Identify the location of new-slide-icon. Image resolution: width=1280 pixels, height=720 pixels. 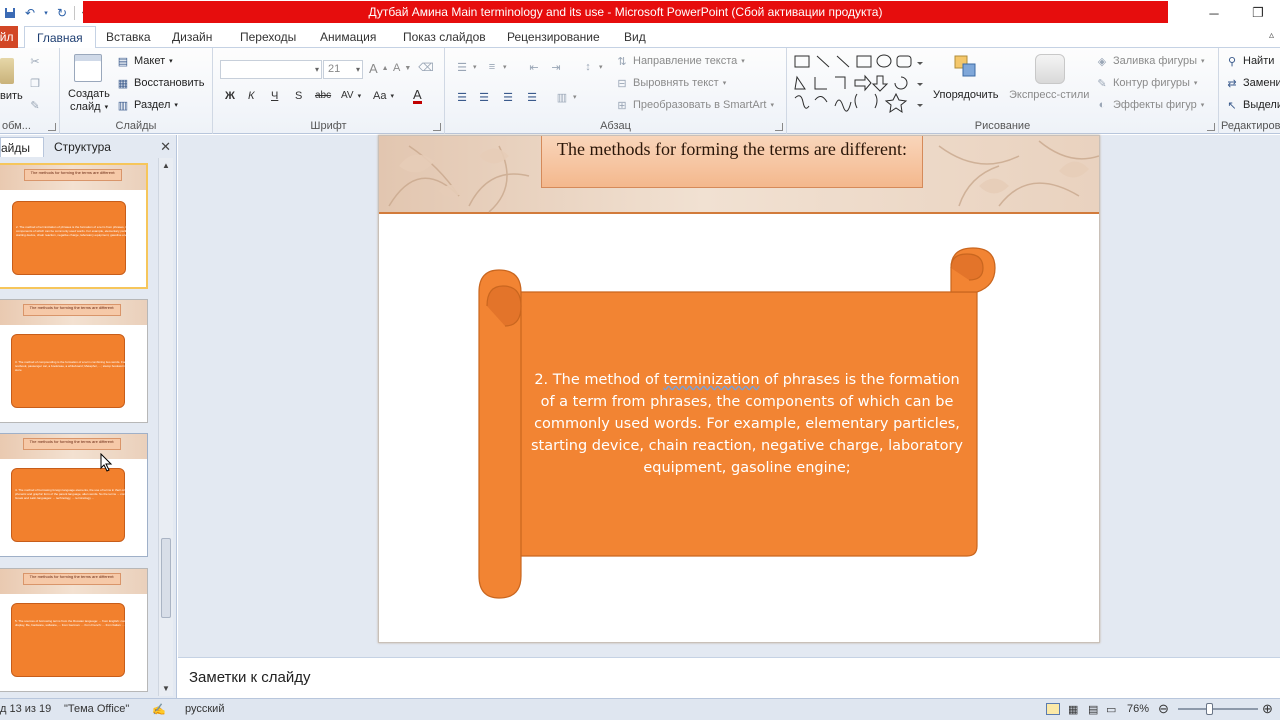
(88, 68).